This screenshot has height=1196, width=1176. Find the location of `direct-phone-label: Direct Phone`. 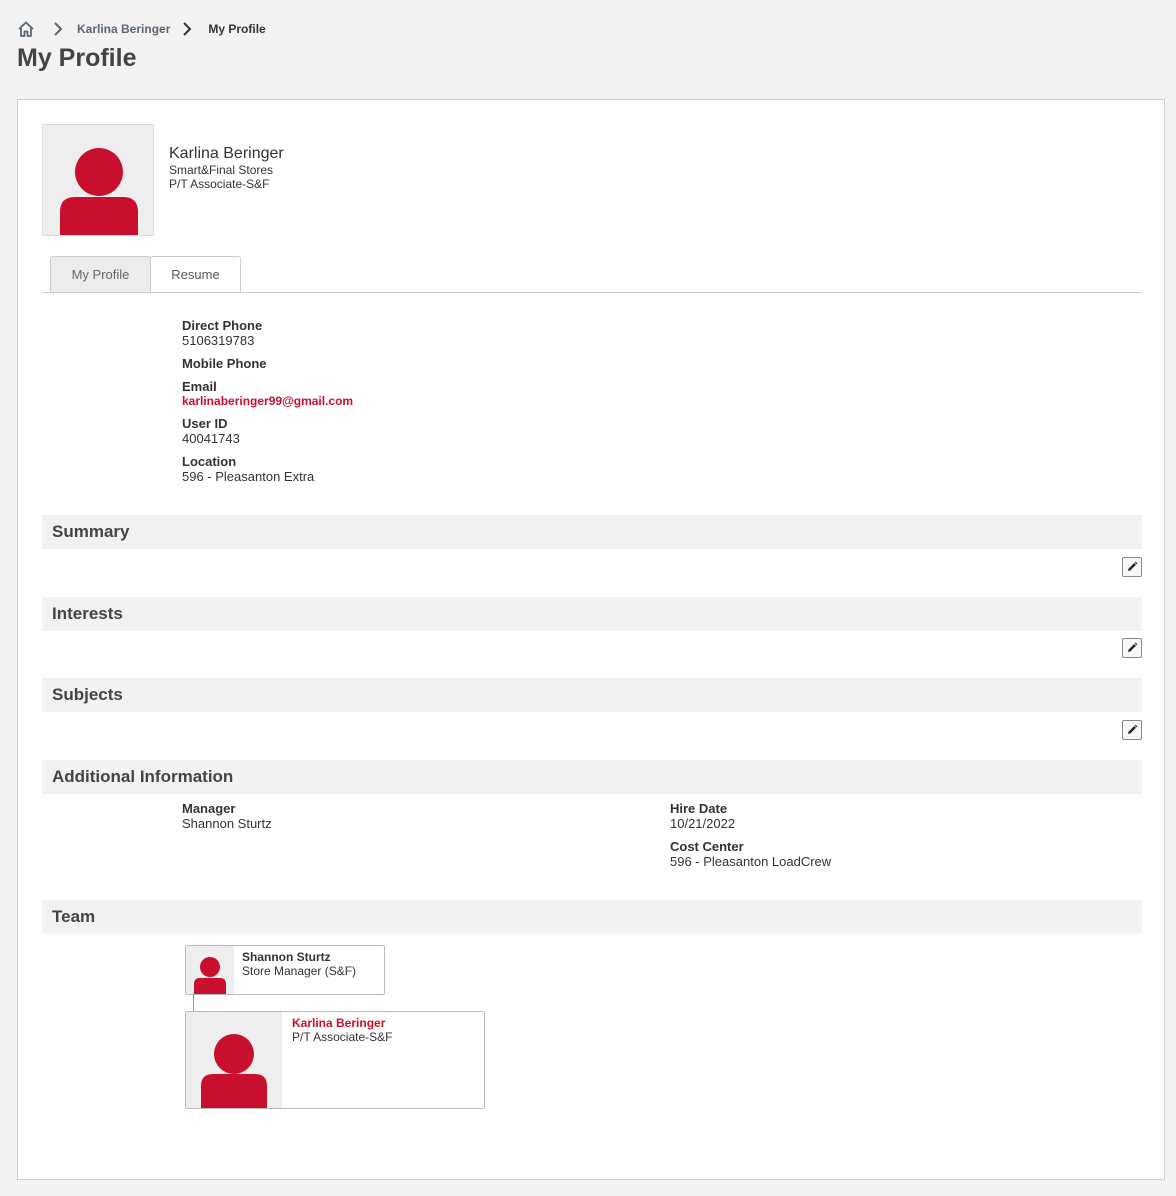

direct-phone-label: Direct Phone is located at coordinates (222, 325).